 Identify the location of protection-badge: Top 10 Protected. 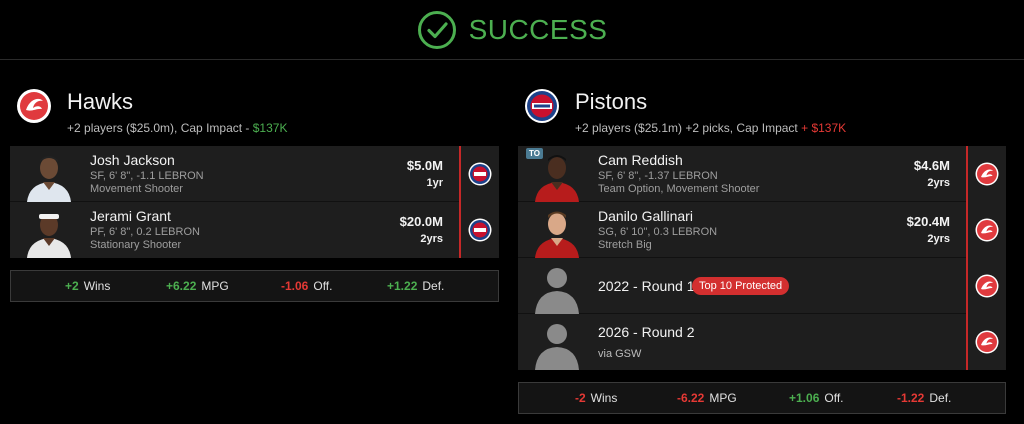
(741, 286).